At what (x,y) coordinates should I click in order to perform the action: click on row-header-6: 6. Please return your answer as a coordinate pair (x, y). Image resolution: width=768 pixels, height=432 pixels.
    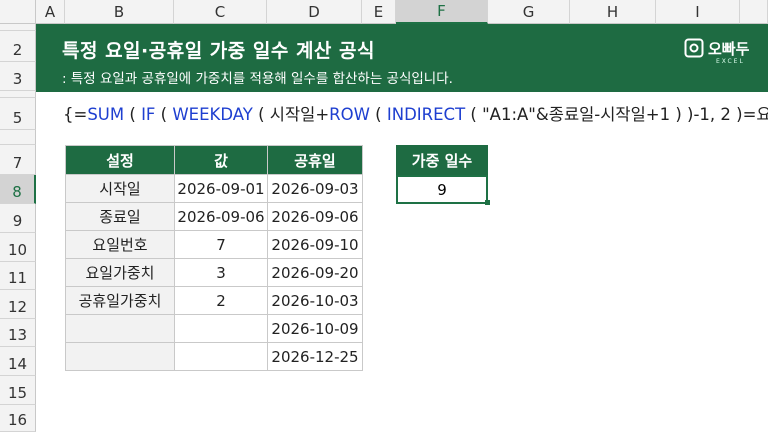
    Looking at the image, I should click on (18, 137).